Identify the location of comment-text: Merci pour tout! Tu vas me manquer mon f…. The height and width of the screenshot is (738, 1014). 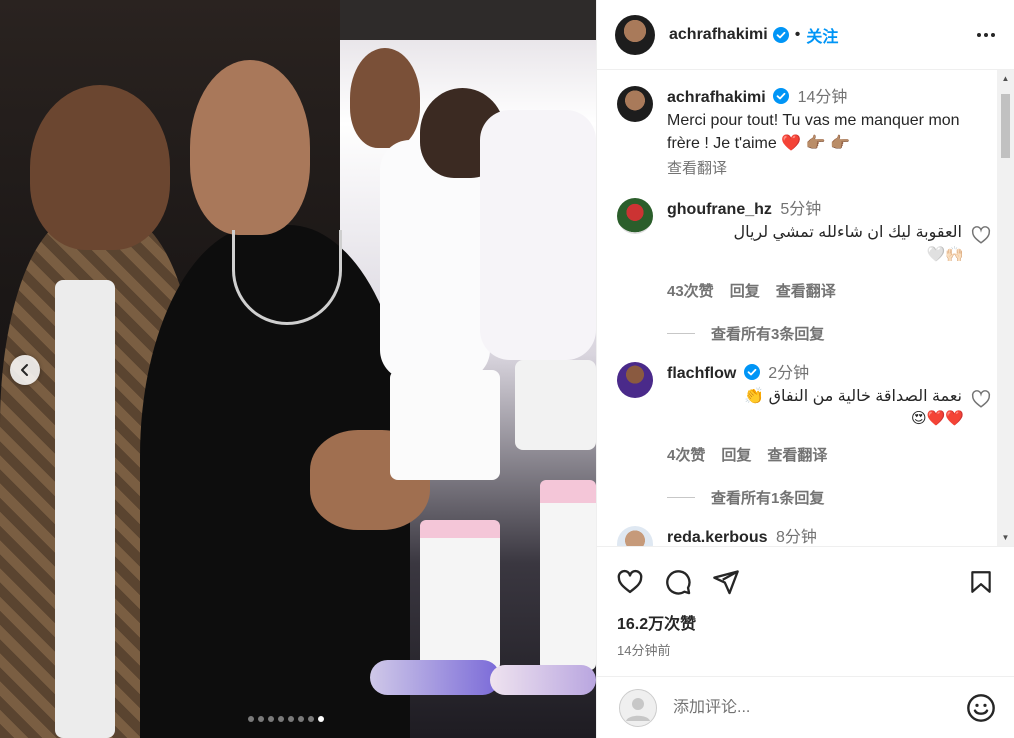
(813, 132).